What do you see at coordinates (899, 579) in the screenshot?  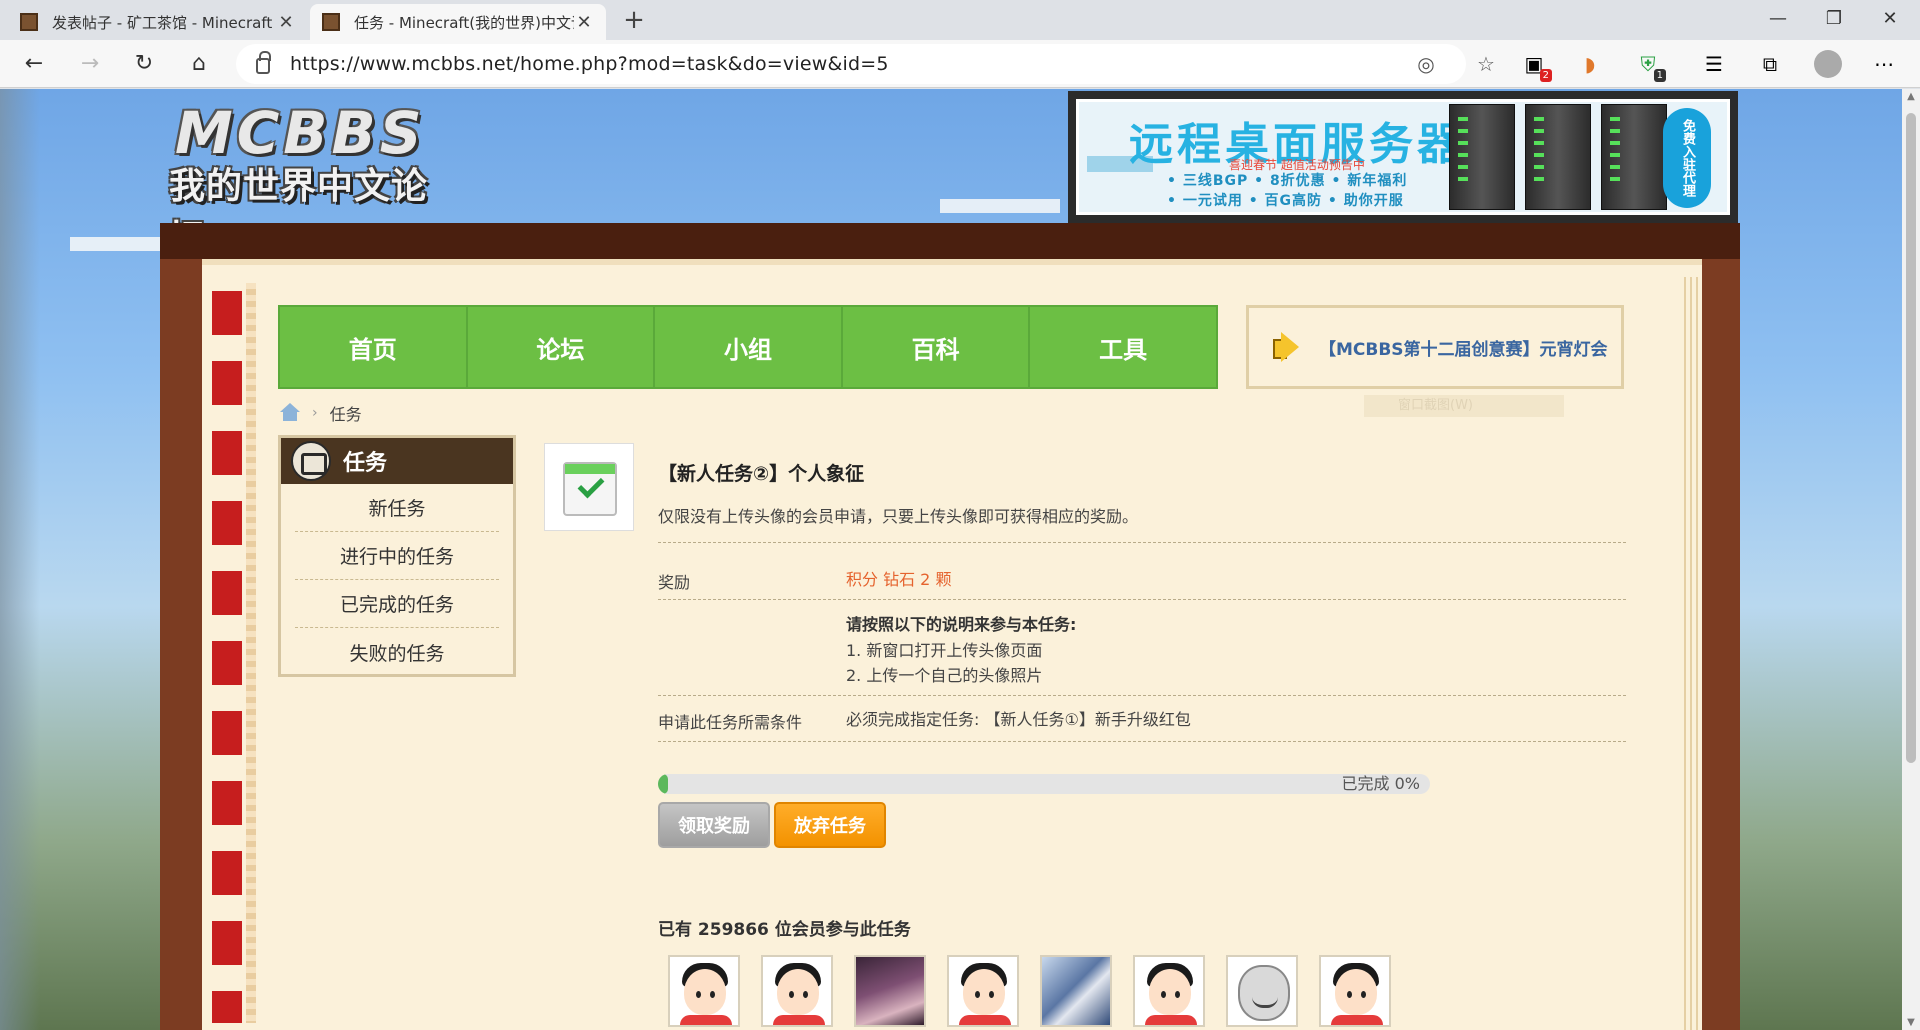 I see `reward-value: 积分 钻石 2 颗` at bounding box center [899, 579].